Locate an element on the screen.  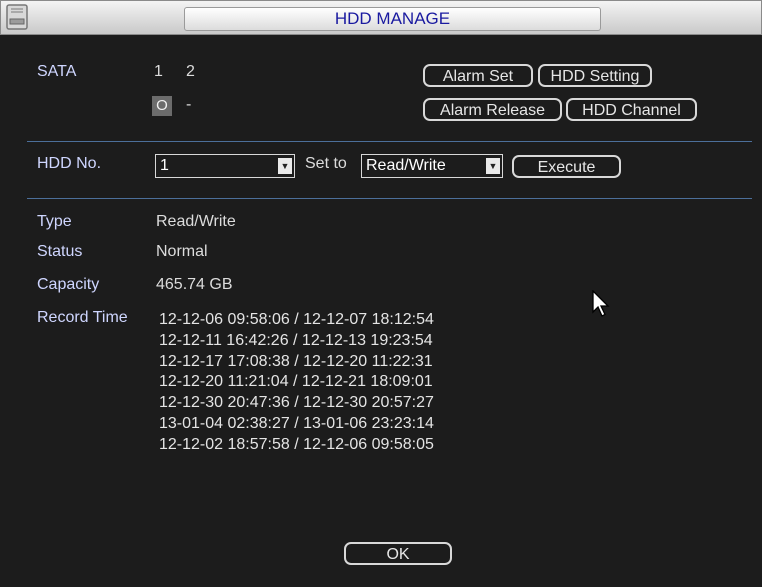
set-to-select: Read/Write ▼ is located at coordinates (432, 166).